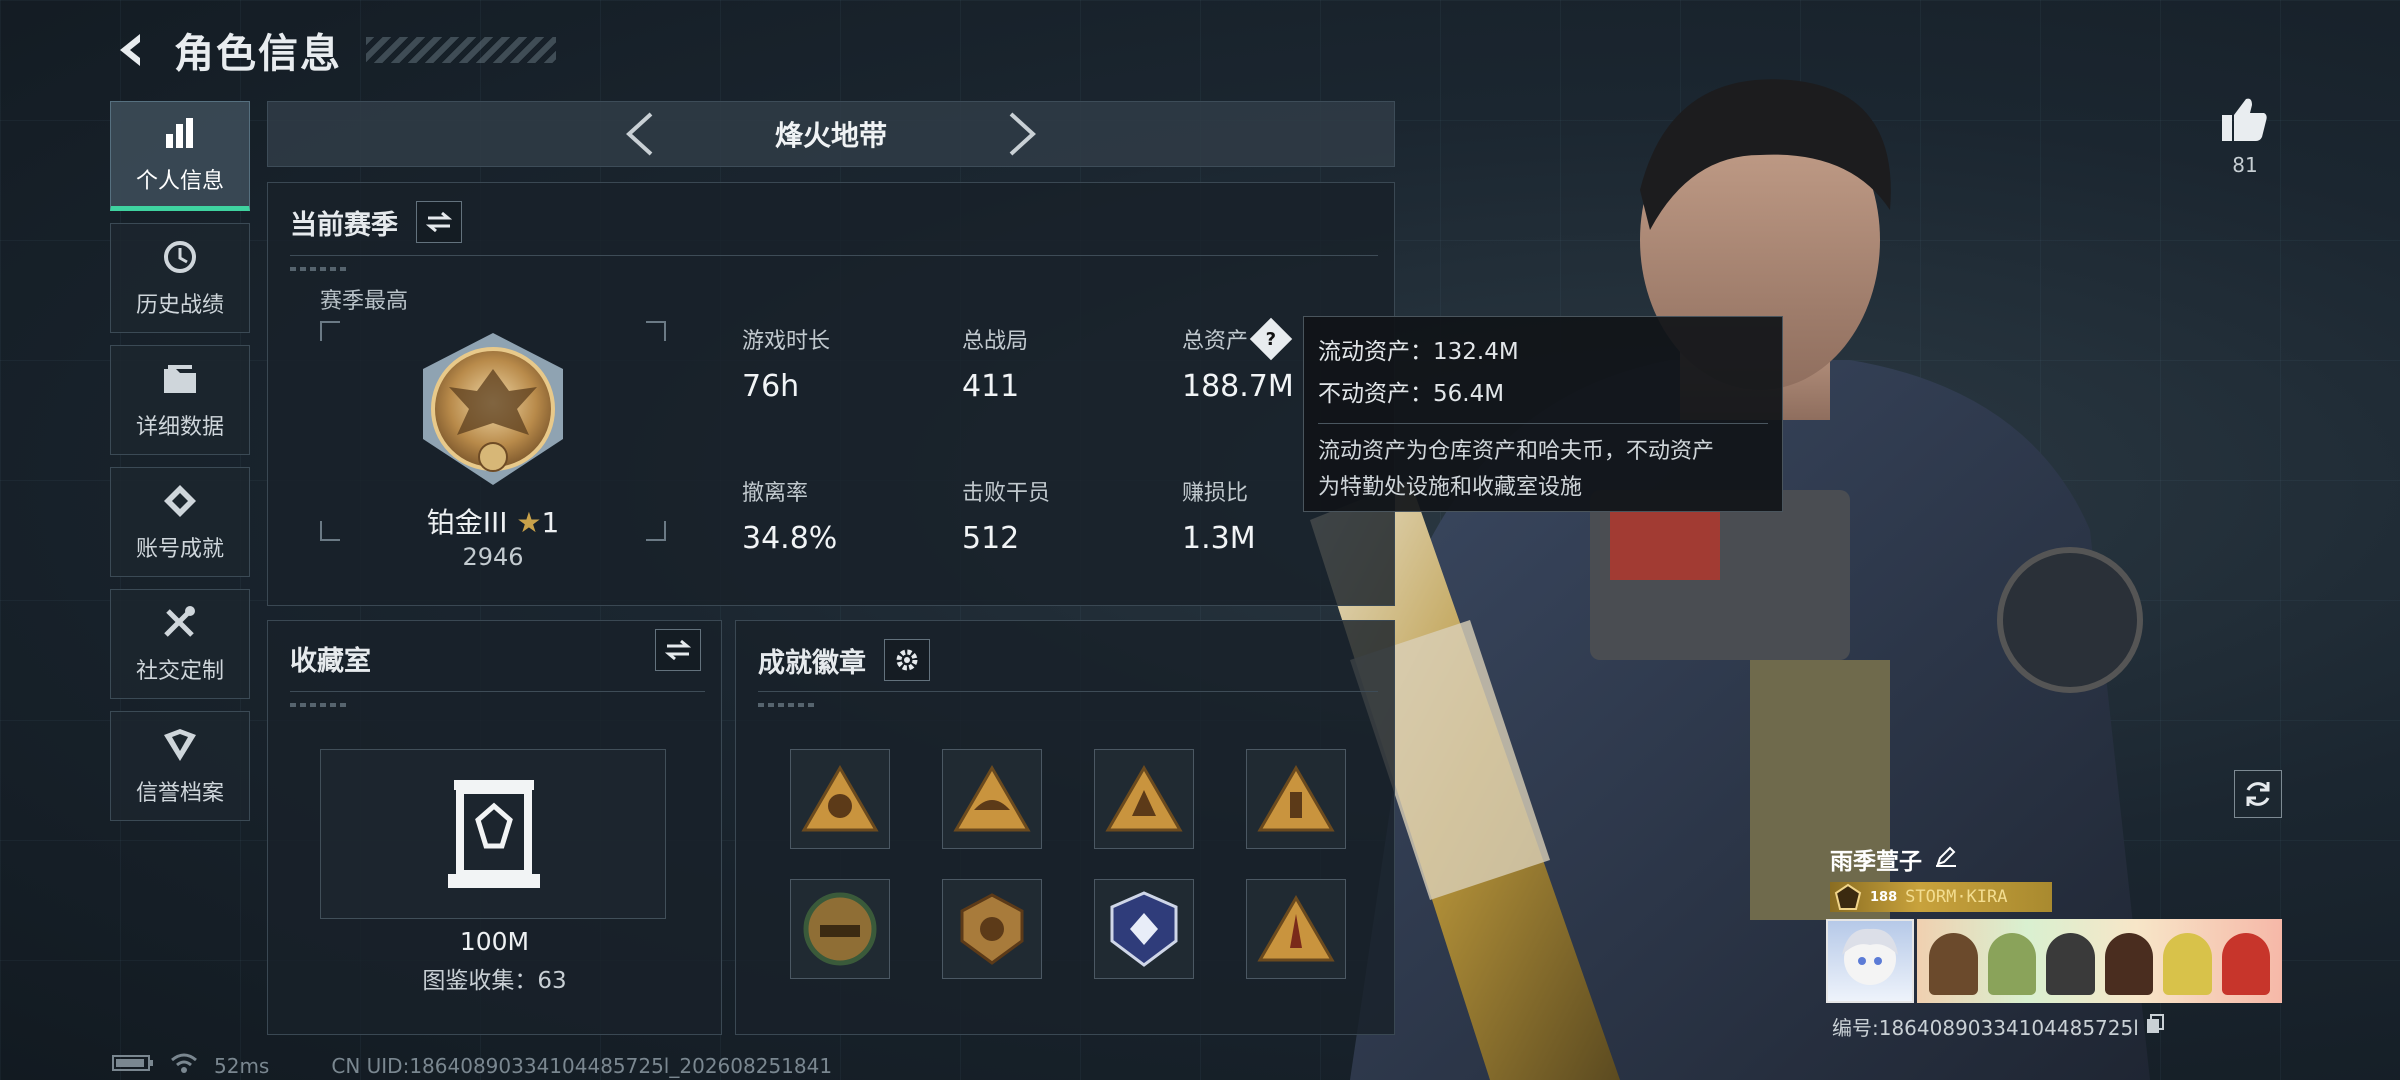 This screenshot has width=2400, height=1080. What do you see at coordinates (1450, 487) in the screenshot?
I see `tooltip-description-line-2: 为特勤处设施和收藏室设施` at bounding box center [1450, 487].